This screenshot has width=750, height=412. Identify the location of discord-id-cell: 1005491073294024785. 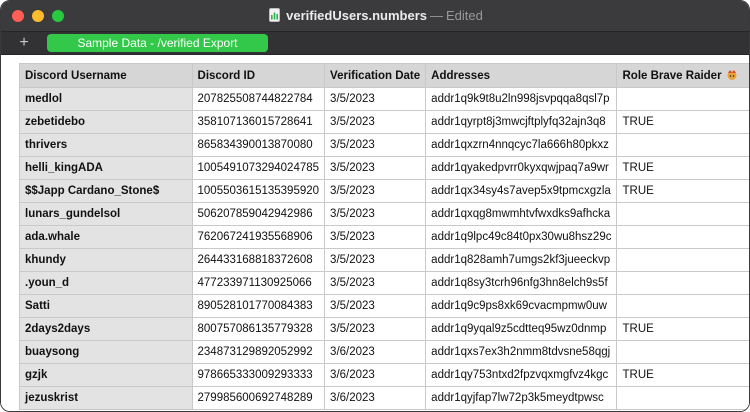
(258, 168).